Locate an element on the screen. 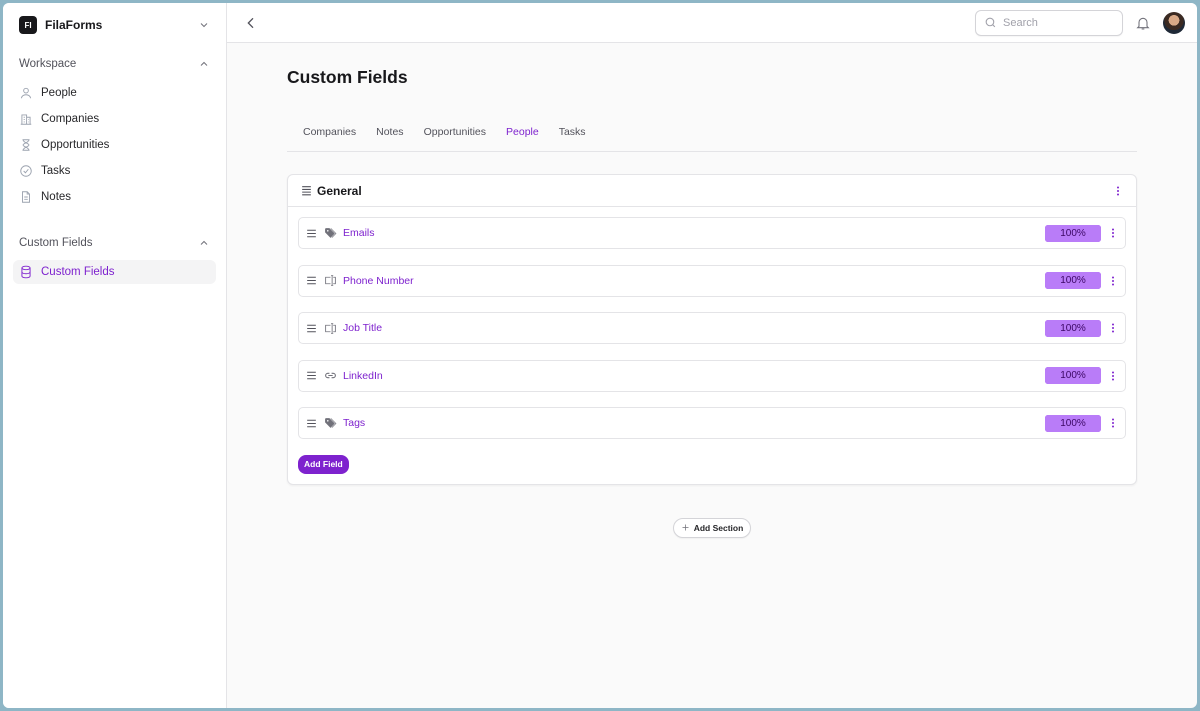 The image size is (1200, 711). field-name: Job Title is located at coordinates (694, 328).